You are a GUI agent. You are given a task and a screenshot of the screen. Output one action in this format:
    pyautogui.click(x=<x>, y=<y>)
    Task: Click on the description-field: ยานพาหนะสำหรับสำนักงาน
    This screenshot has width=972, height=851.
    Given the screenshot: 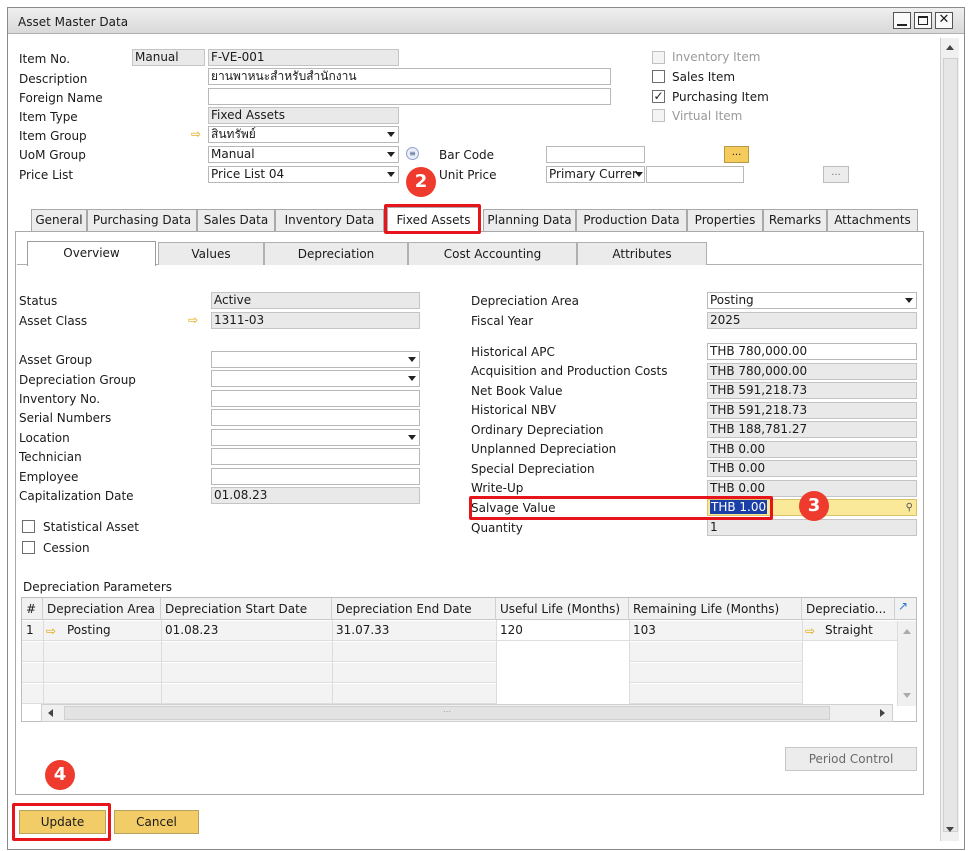 What is the action you would take?
    pyautogui.click(x=409, y=76)
    